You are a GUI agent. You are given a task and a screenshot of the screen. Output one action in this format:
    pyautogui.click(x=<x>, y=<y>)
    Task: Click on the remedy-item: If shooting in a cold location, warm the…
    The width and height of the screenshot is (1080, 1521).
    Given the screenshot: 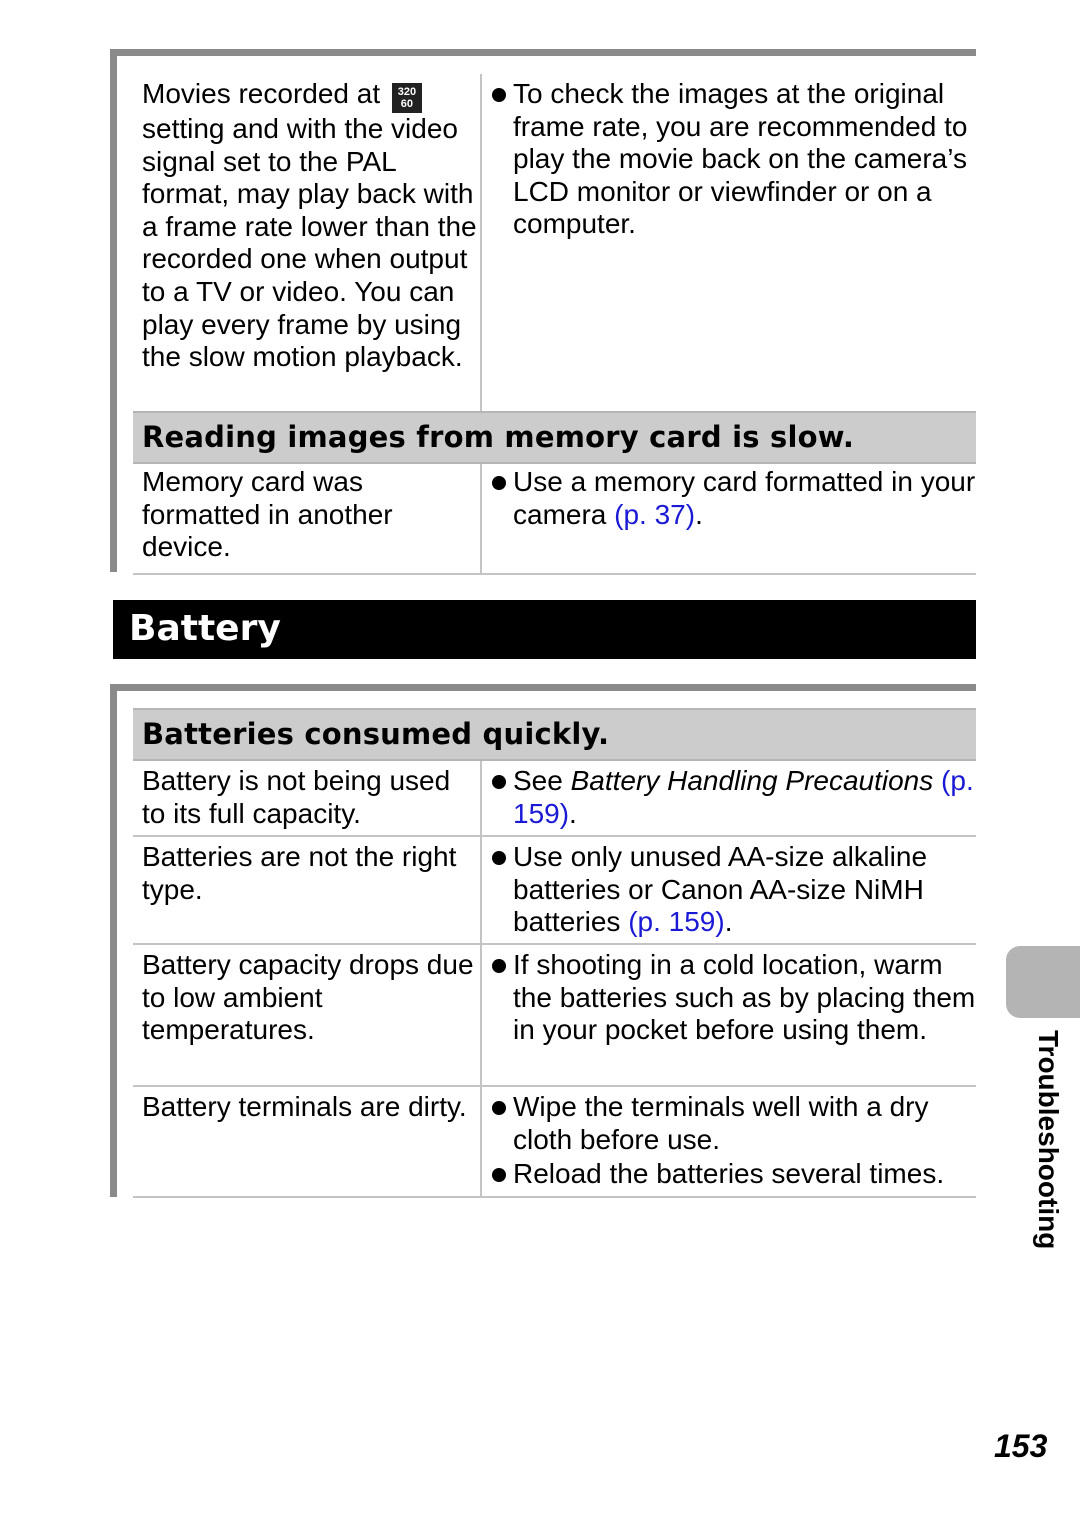 What is the action you would take?
    pyautogui.click(x=733, y=998)
    